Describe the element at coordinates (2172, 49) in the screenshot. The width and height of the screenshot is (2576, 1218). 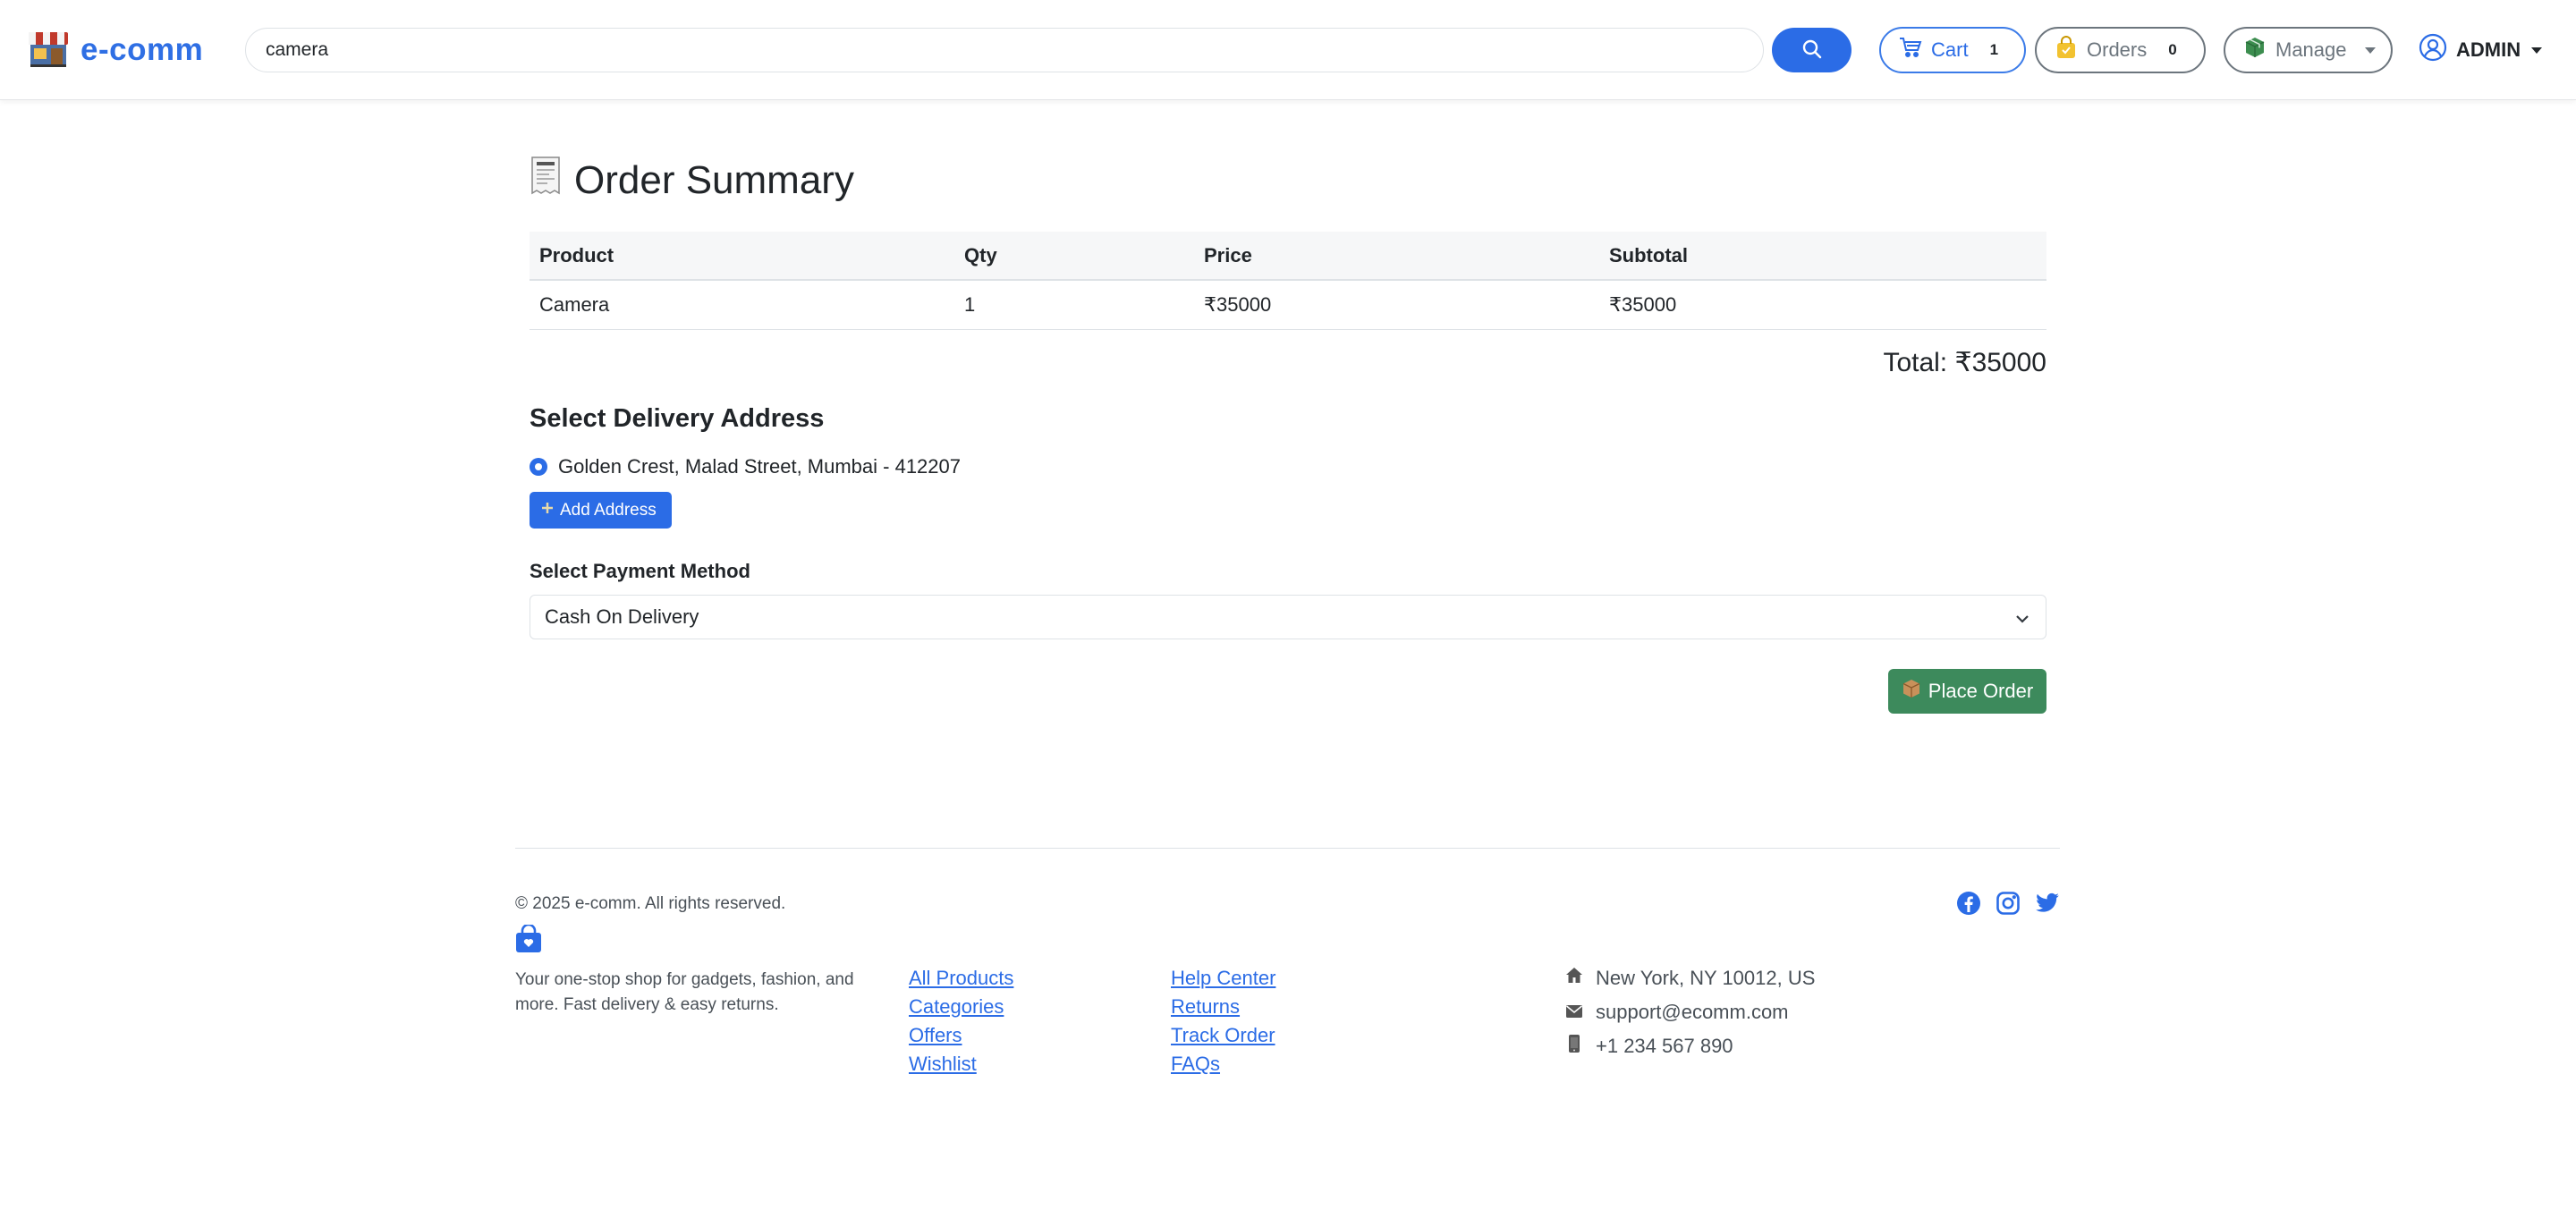
I see `orders-count-badge: 0` at that location.